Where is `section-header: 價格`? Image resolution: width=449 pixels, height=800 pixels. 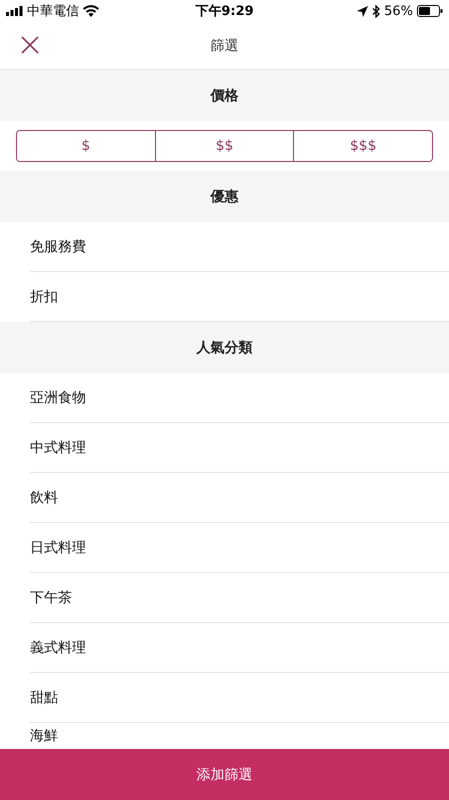 section-header: 價格 is located at coordinates (224, 95).